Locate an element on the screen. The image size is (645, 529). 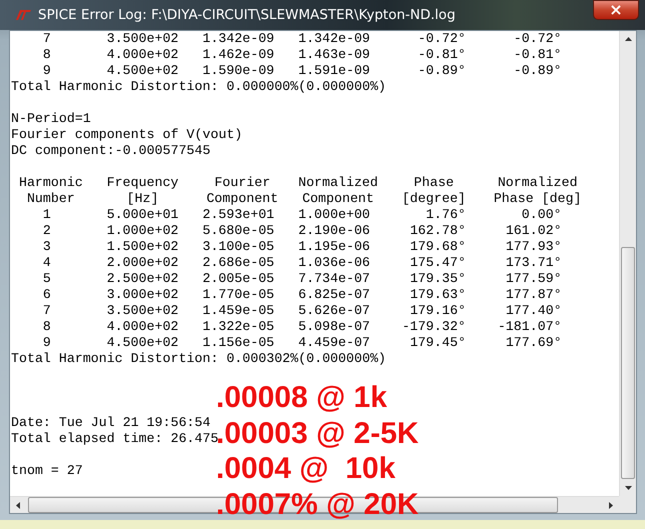
table-cell-text: 3.100e-05 is located at coordinates (237, 247).